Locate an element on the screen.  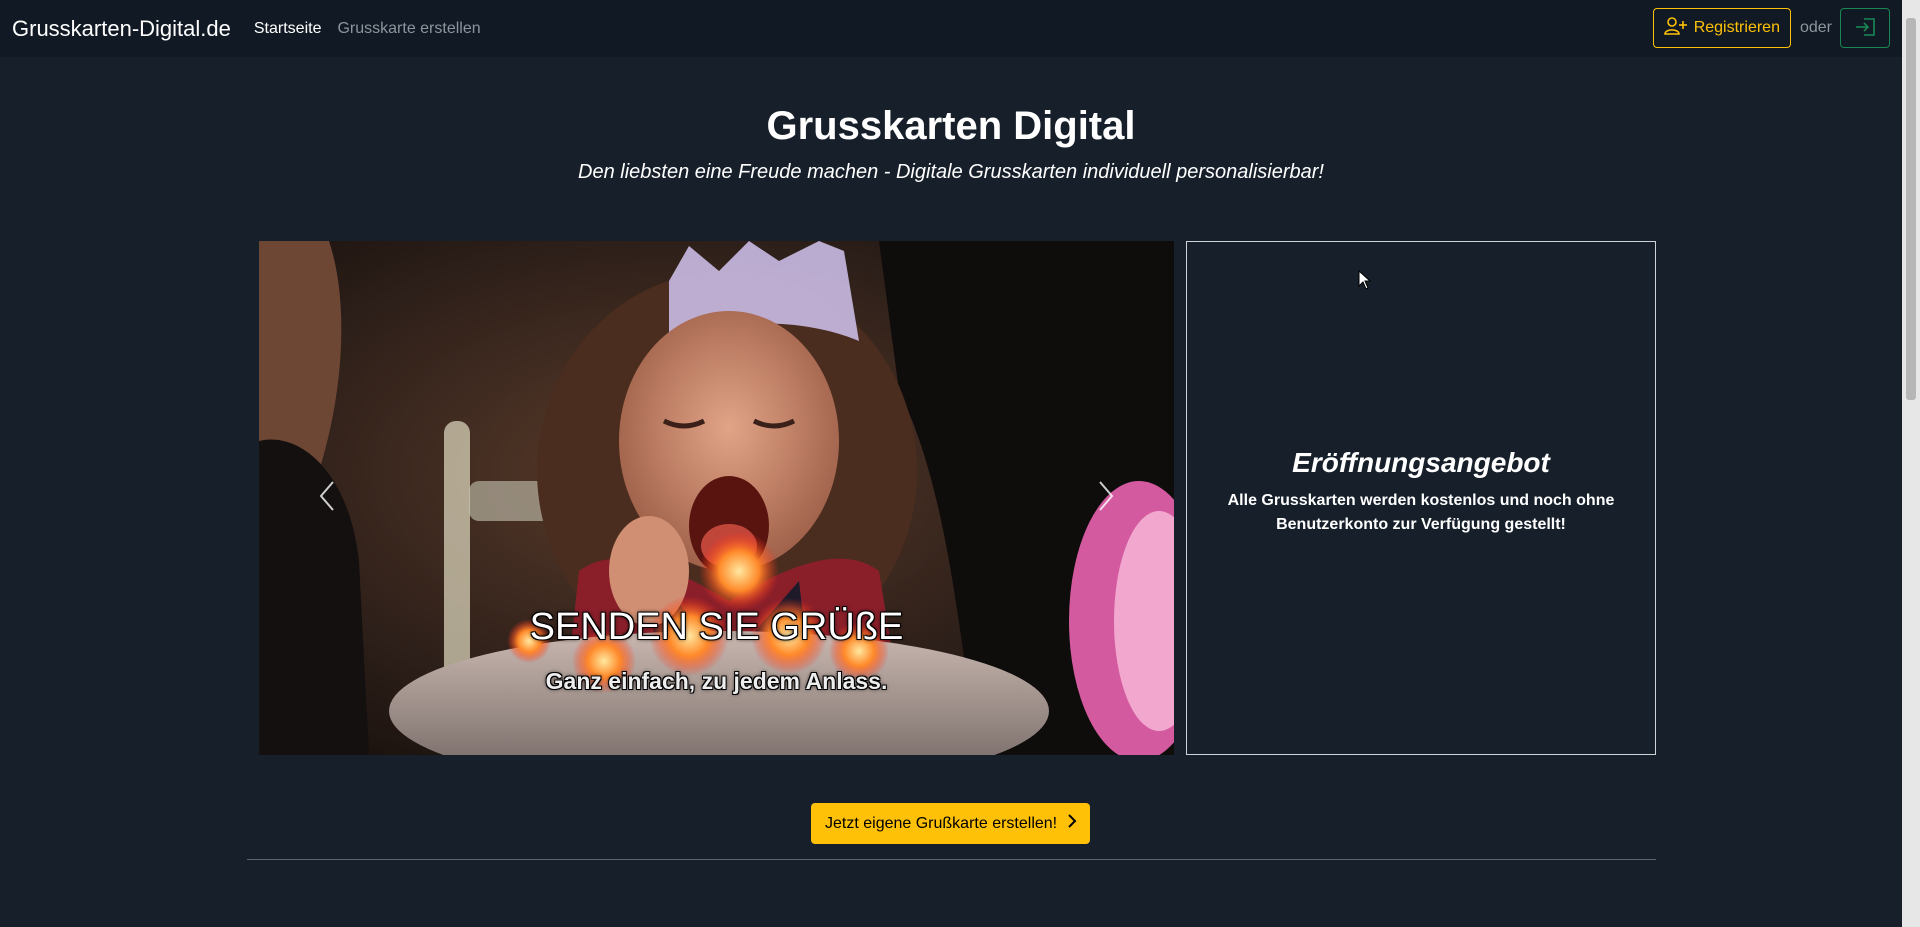
or-label: oder is located at coordinates (1815, 27).